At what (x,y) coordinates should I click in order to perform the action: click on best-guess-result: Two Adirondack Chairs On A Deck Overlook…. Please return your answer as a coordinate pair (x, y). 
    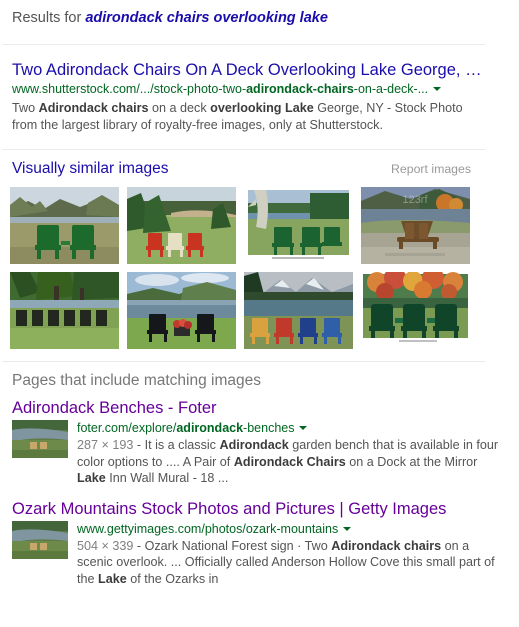
    Looking at the image, I should click on (259, 89).